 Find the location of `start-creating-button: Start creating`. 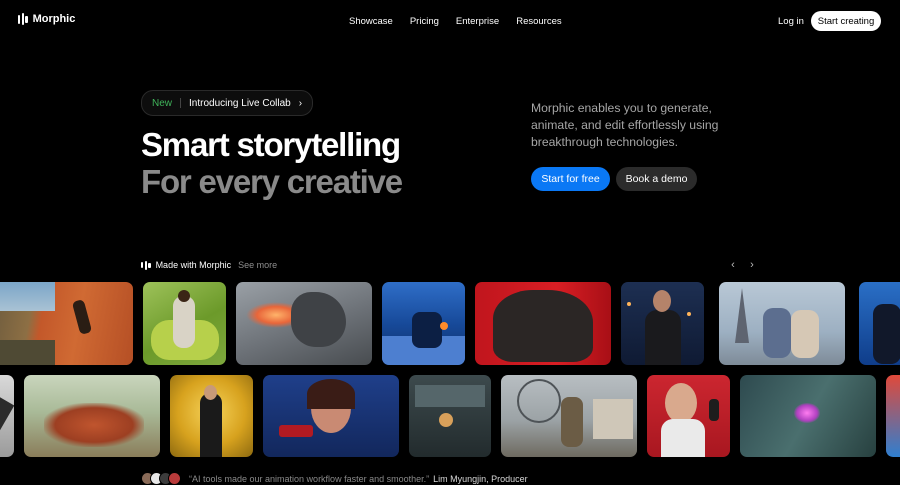

start-creating-button: Start creating is located at coordinates (846, 21).